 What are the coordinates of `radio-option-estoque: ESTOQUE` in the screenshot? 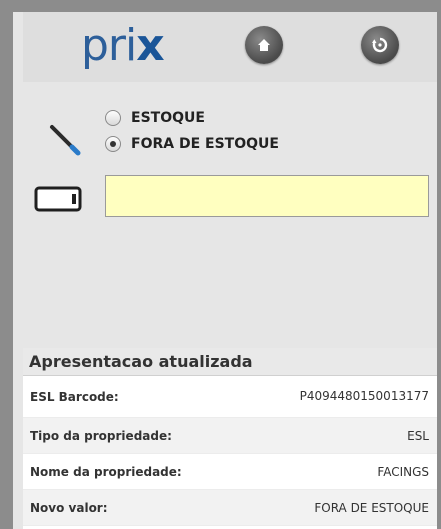 It's located at (155, 118).